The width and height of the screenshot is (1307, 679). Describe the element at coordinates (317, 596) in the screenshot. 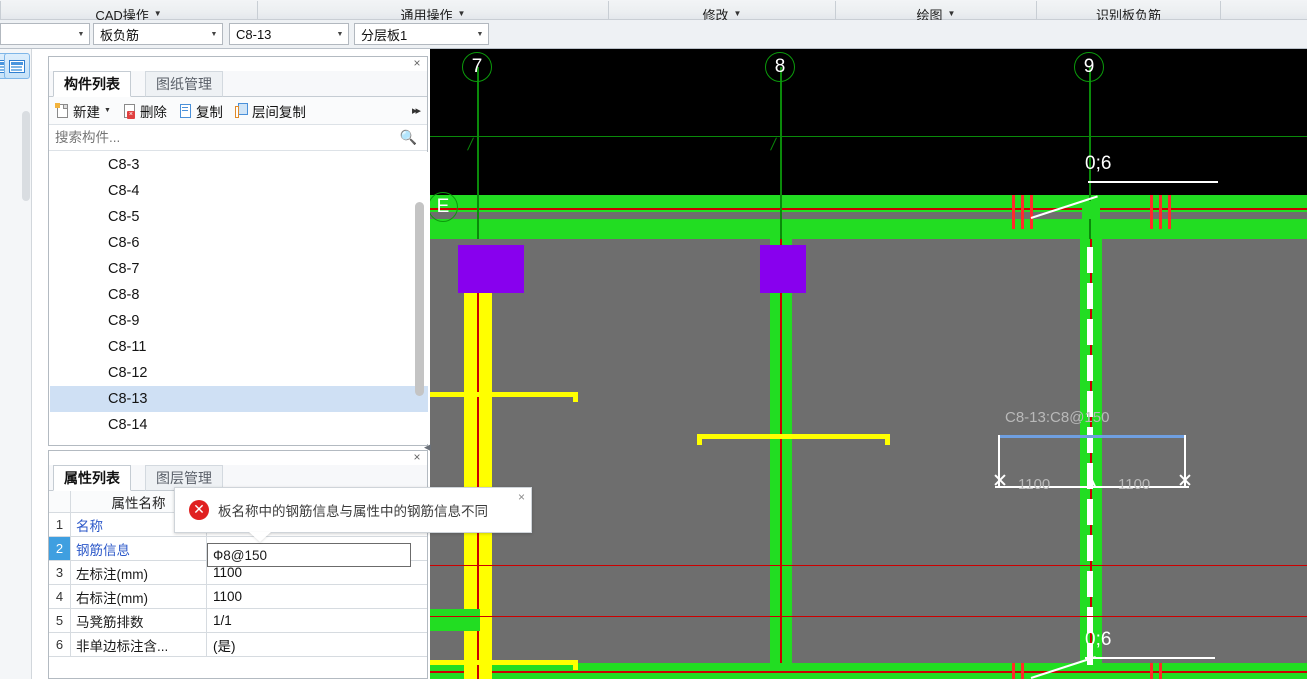

I see `row-value: 1100` at that location.